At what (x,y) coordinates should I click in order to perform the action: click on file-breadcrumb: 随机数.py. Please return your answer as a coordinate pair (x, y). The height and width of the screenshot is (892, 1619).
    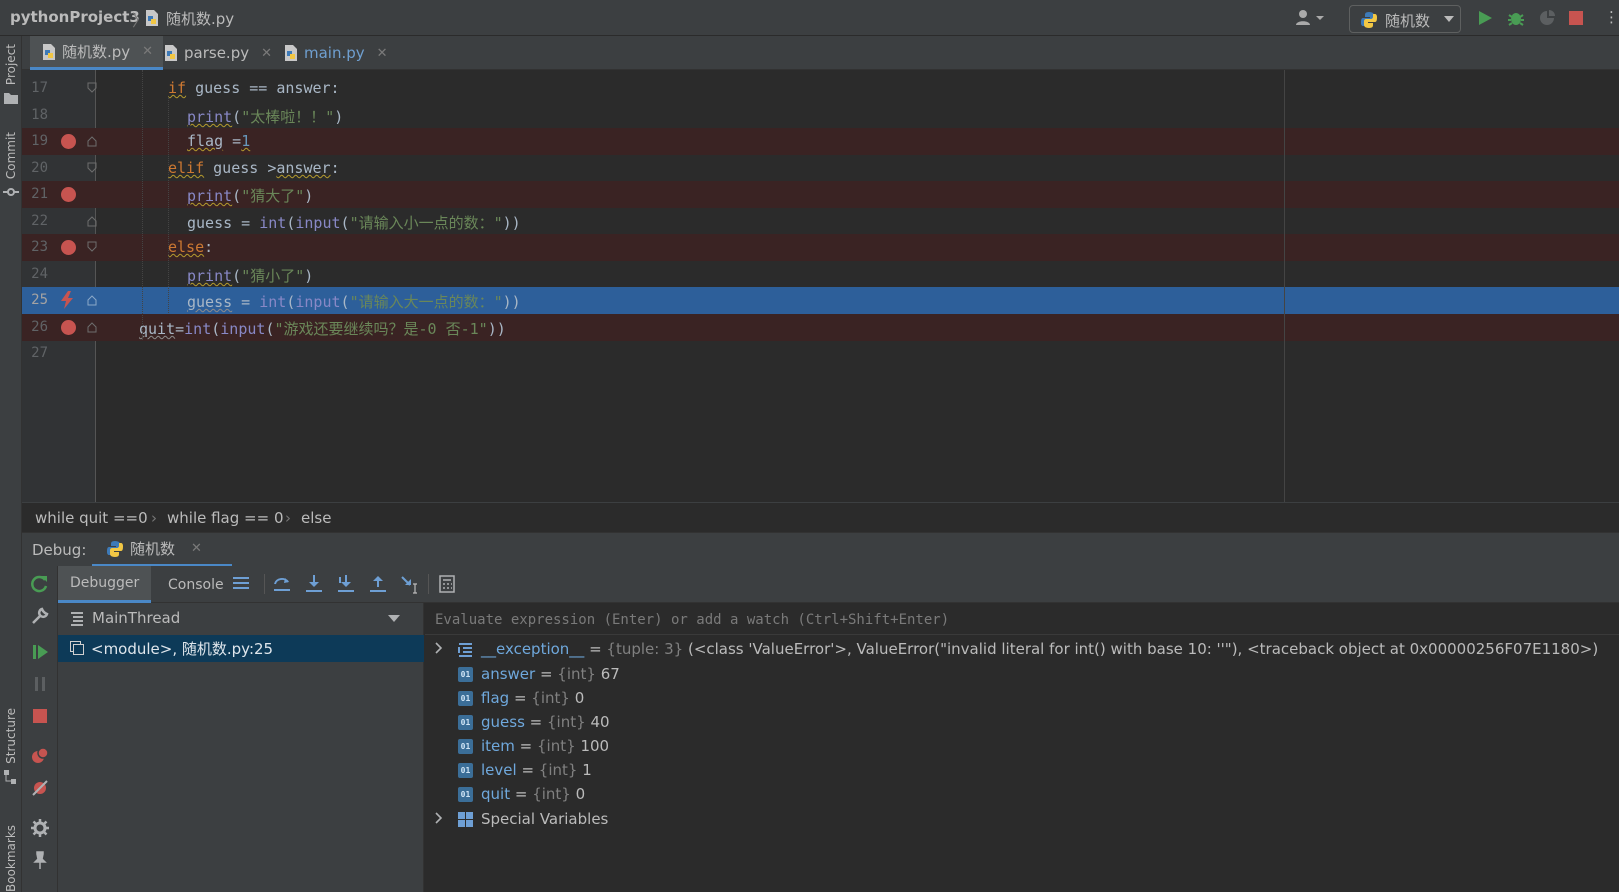
    Looking at the image, I should click on (200, 18).